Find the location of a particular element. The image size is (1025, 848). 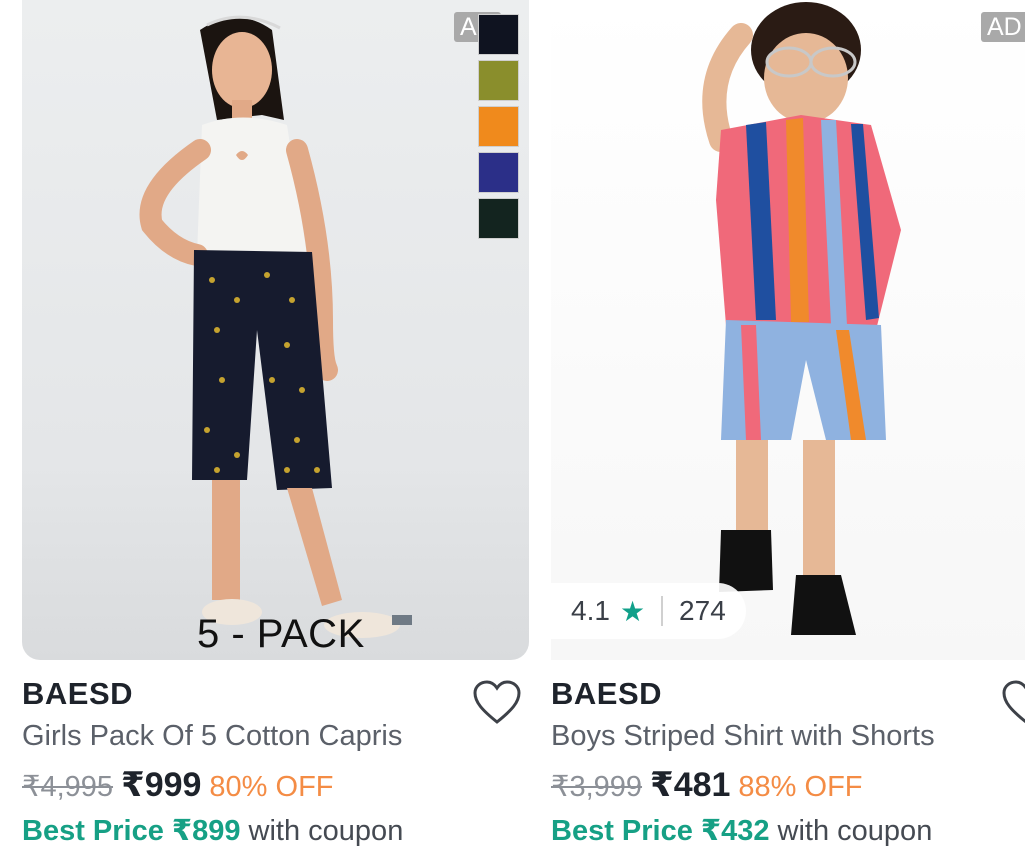

selling-price: ₹999 is located at coordinates (161, 785).